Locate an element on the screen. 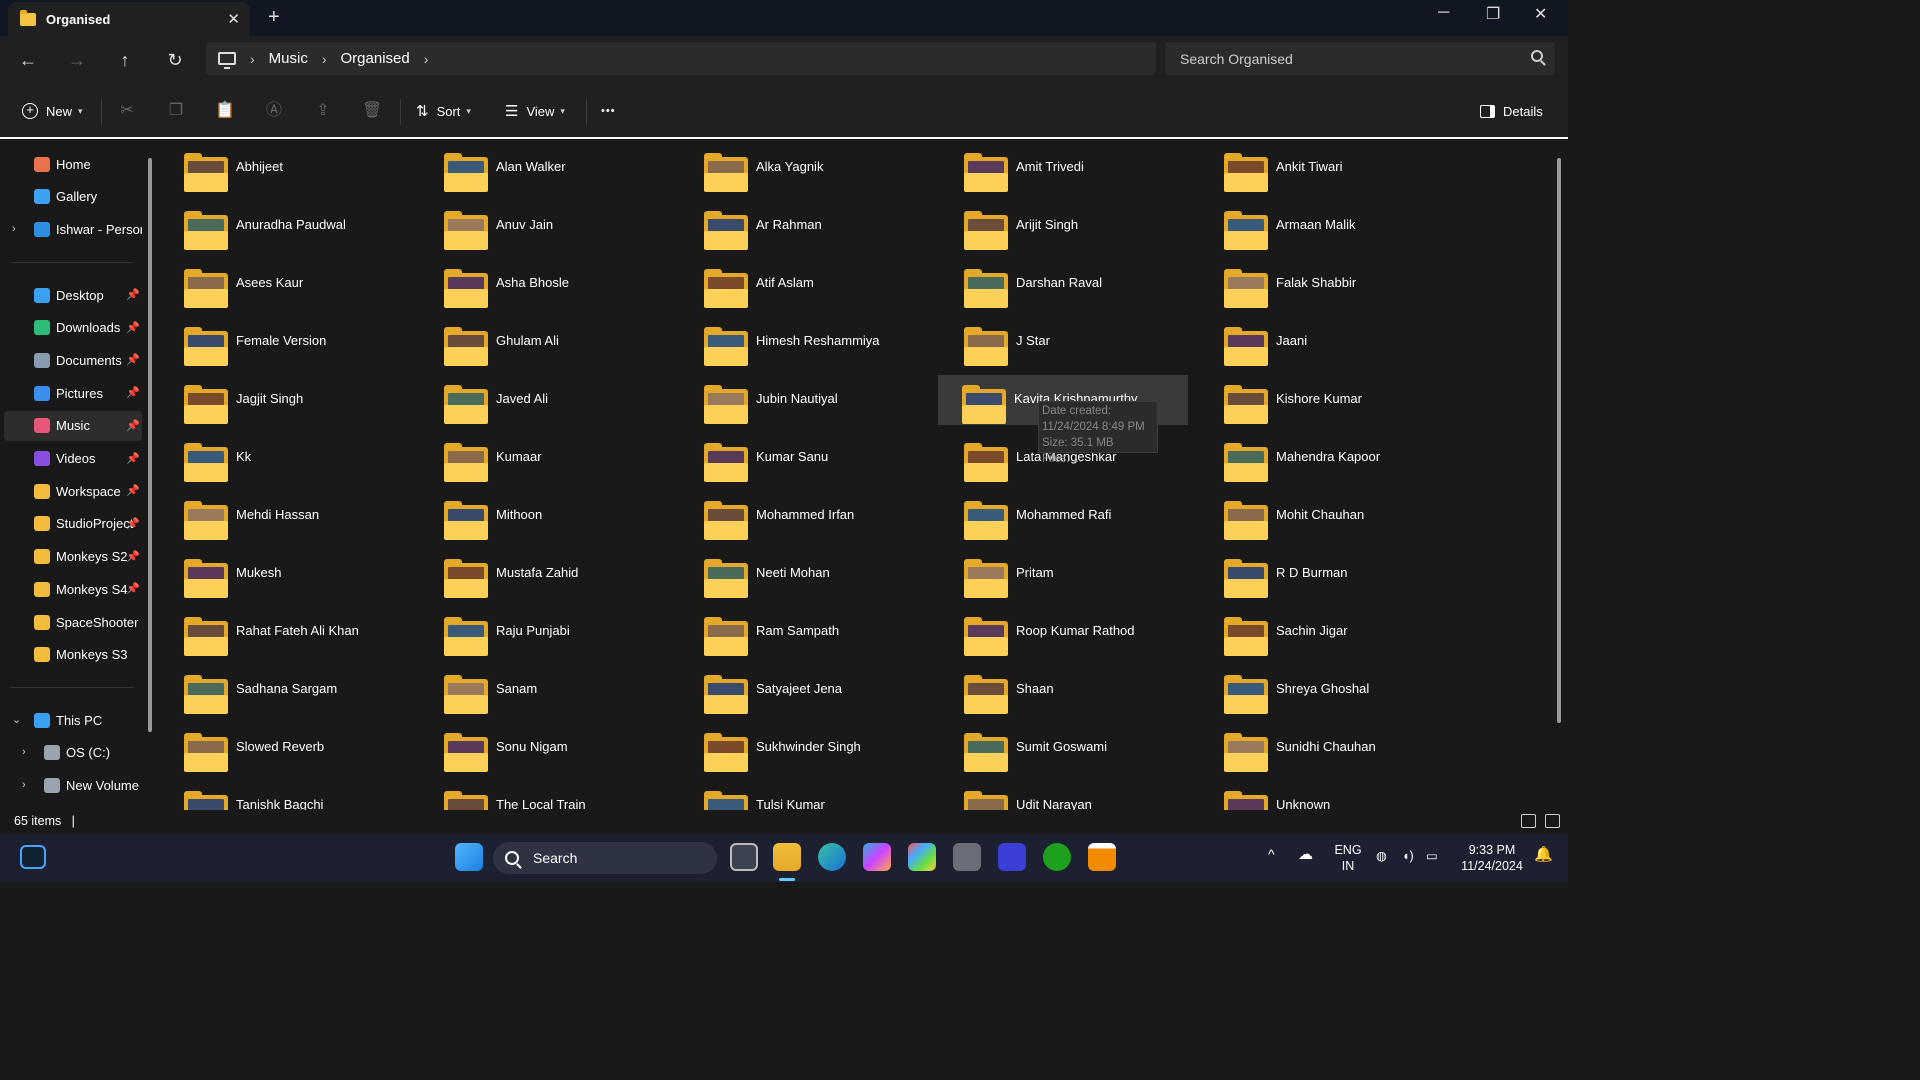 Image resolution: width=1920 pixels, height=1080 pixels. sidebar-item-desktop: Desktop 📌 is located at coordinates (73, 295).